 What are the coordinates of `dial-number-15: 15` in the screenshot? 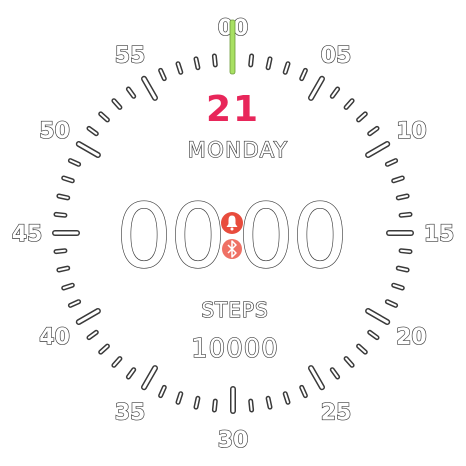 It's located at (439, 234).